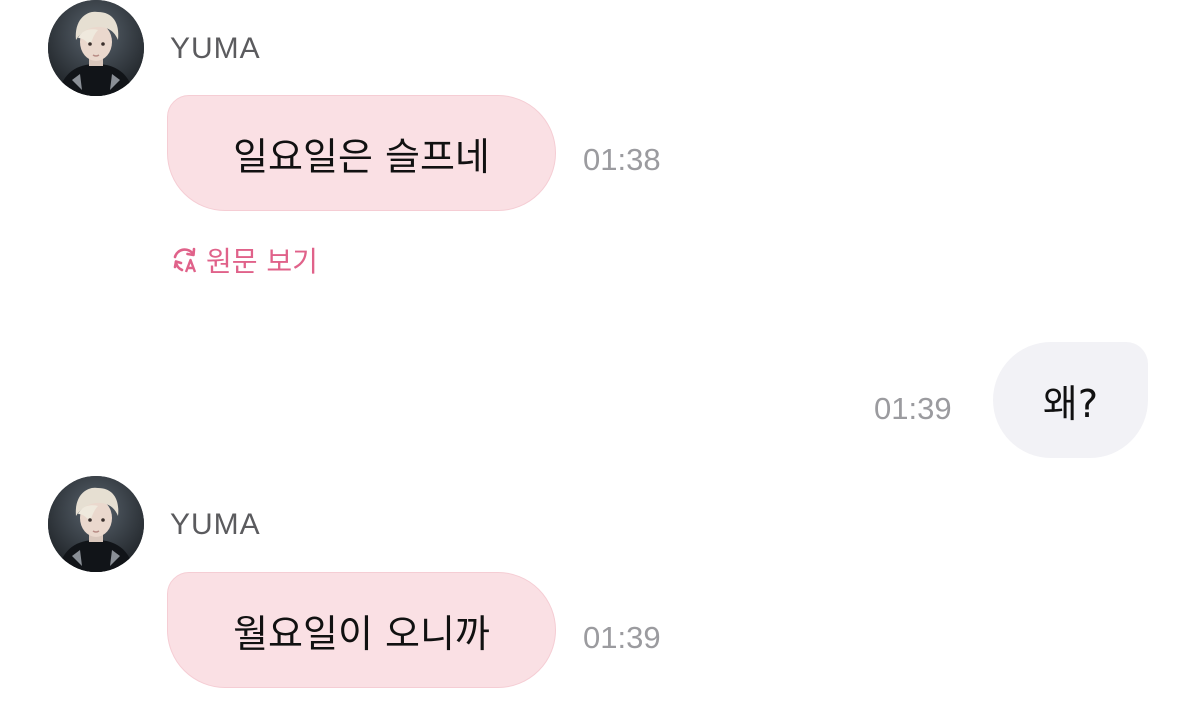 The width and height of the screenshot is (1199, 721). Describe the element at coordinates (185, 260) in the screenshot. I see `translate-icon` at that location.